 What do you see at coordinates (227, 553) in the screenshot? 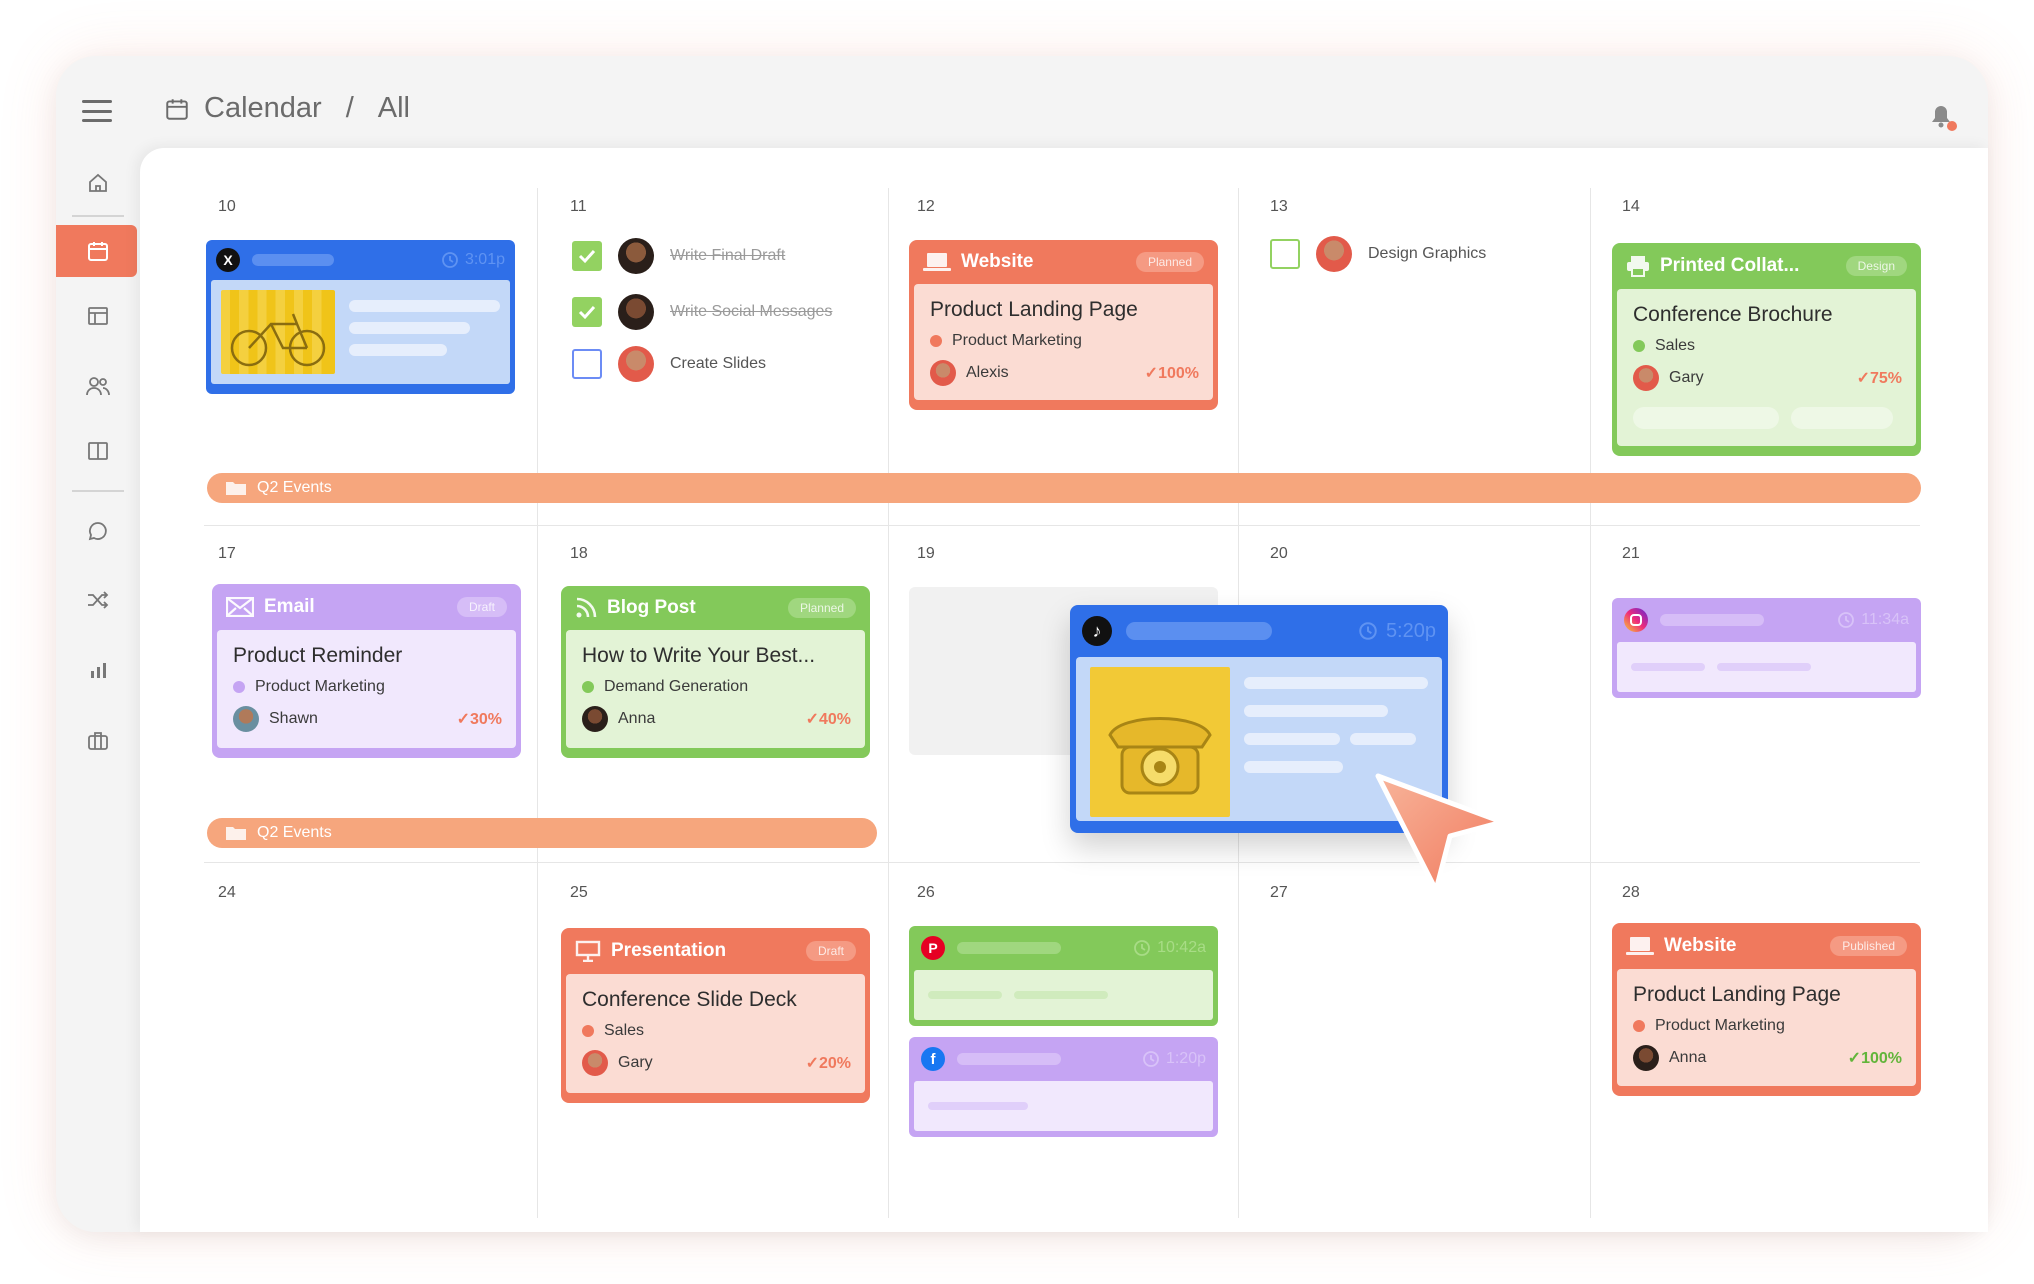
I see `day-number: 17` at bounding box center [227, 553].